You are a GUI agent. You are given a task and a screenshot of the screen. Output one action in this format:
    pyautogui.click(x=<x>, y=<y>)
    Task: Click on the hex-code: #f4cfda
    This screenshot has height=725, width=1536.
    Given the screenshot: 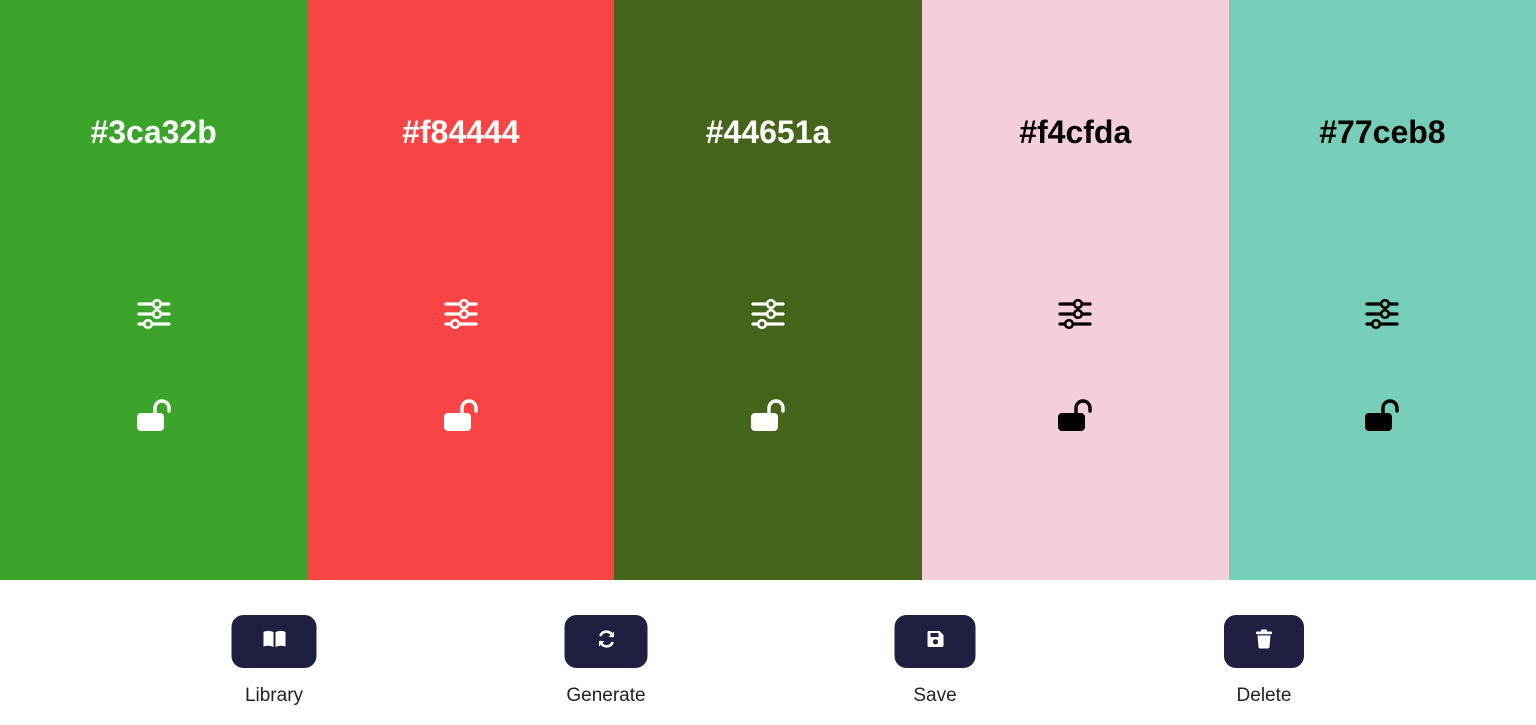 What is the action you would take?
    pyautogui.click(x=1075, y=132)
    